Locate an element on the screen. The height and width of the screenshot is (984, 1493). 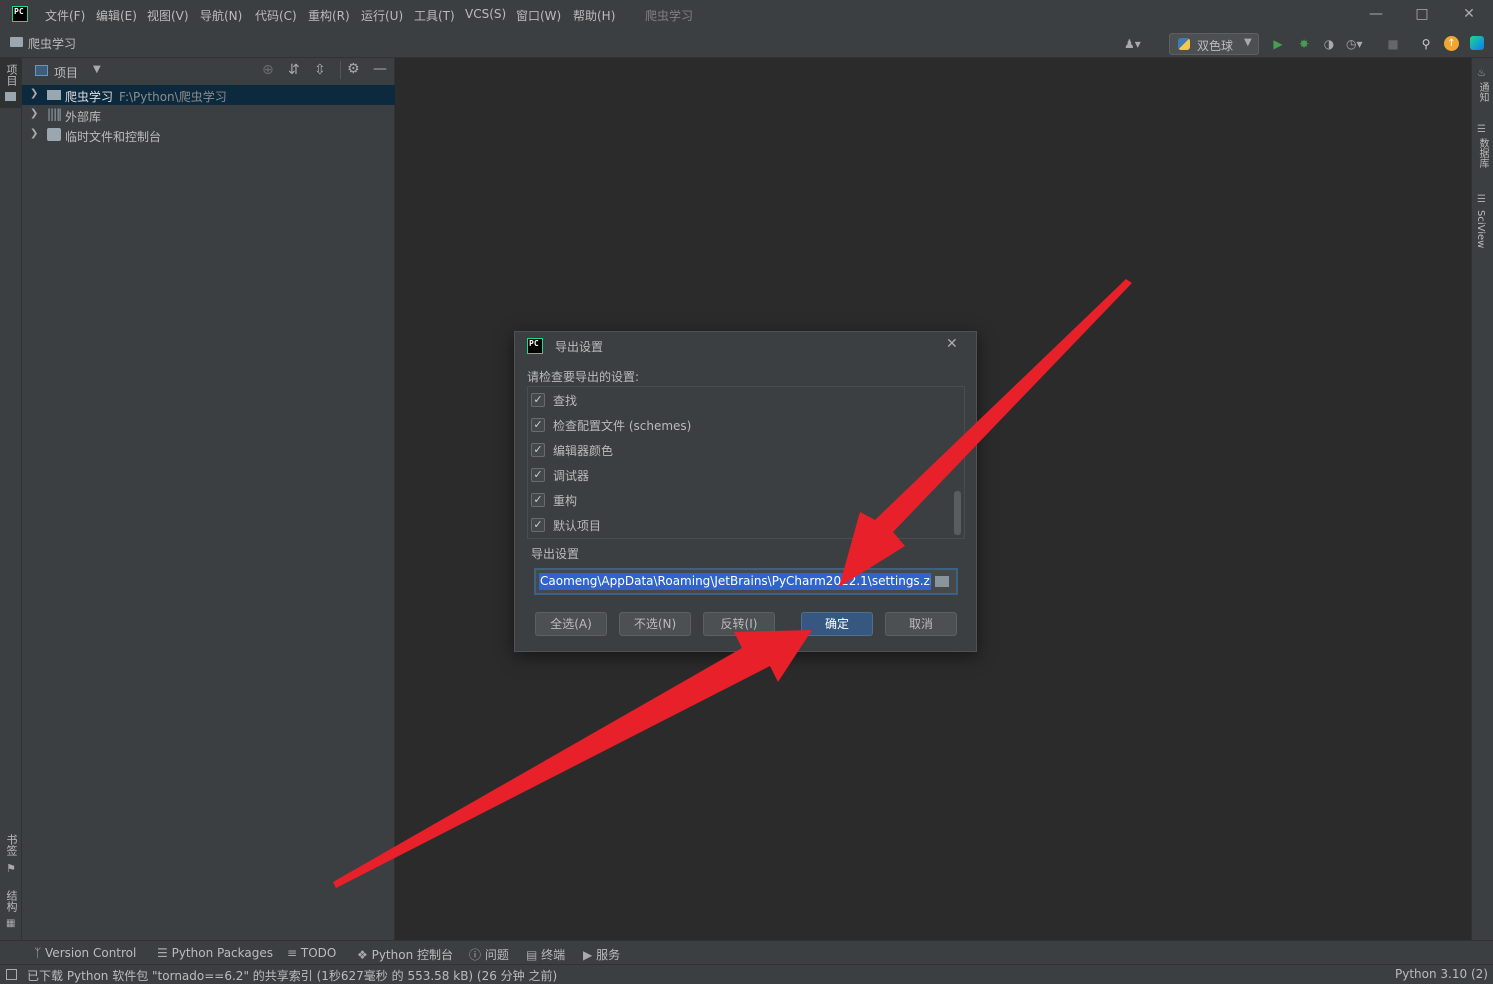
arrow-to-path-field is located at coordinates (985, 433).